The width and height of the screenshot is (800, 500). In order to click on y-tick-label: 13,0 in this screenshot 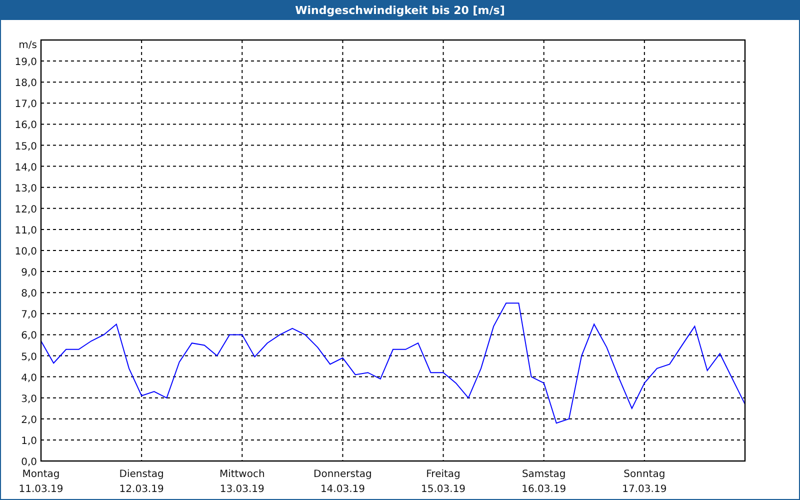, I will do `click(25, 188)`.